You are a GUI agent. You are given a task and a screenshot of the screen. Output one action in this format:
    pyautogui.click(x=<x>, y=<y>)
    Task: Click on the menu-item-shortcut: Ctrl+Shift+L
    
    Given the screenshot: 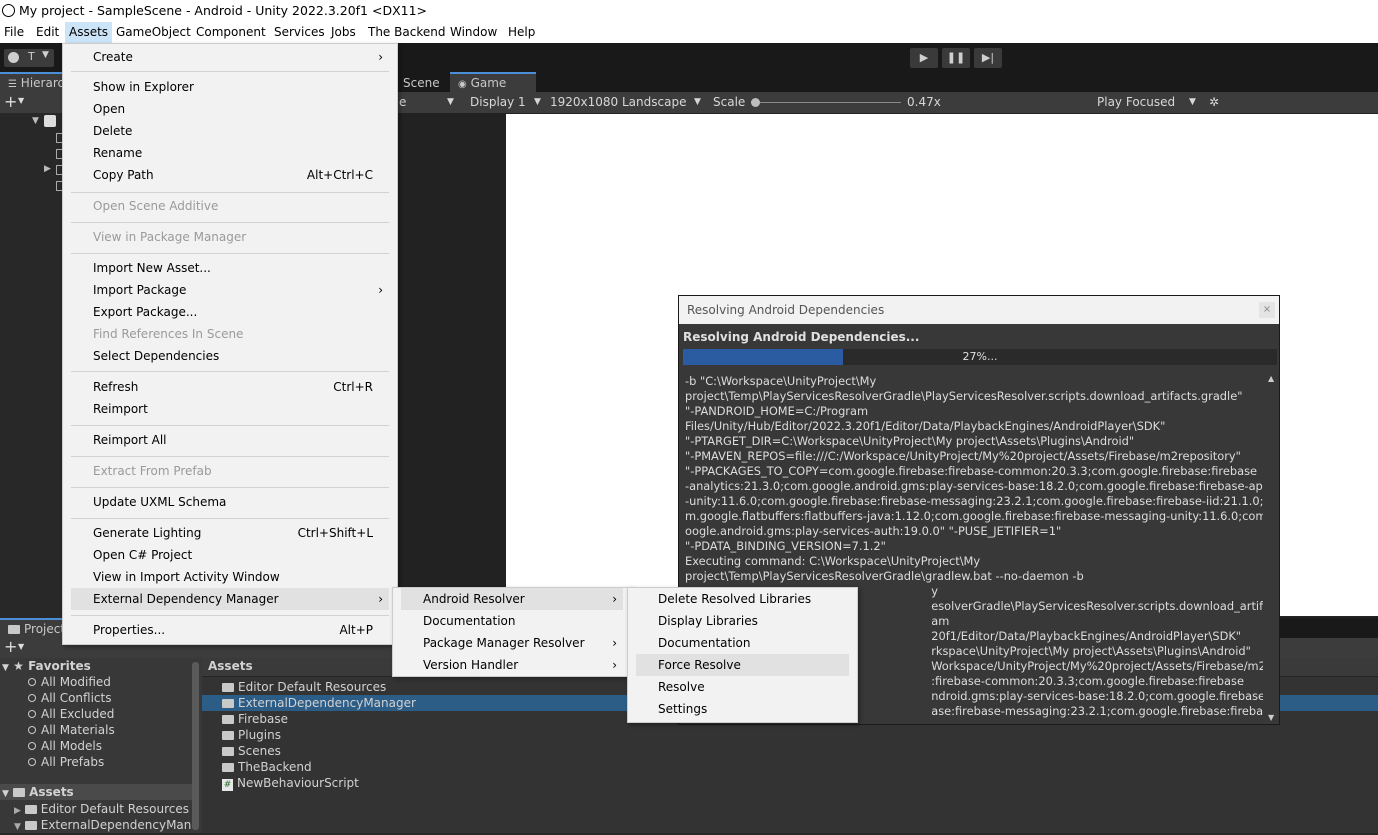 What is the action you would take?
    pyautogui.click(x=335, y=533)
    